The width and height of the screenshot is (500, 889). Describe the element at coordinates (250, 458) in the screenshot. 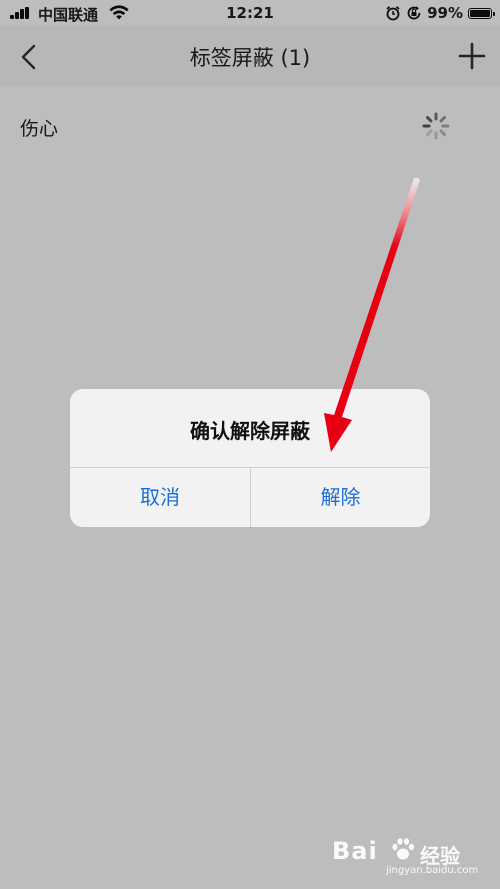

I see `confirm-dialog: 确认解除屏蔽 取消 解除` at that location.